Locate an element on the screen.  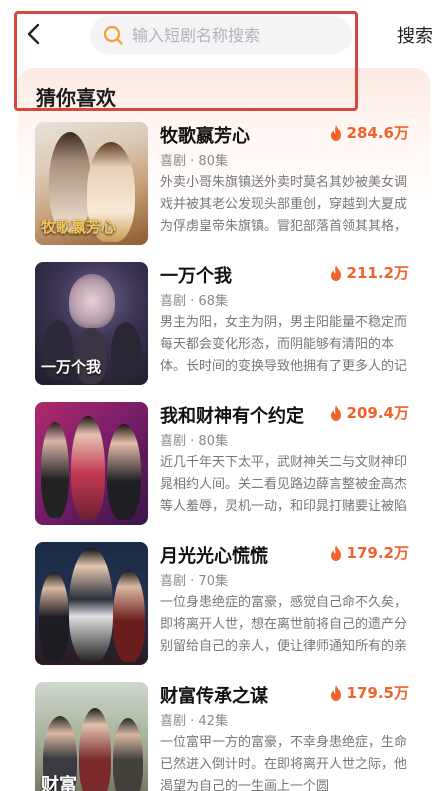
search-icon is located at coordinates (113, 35).